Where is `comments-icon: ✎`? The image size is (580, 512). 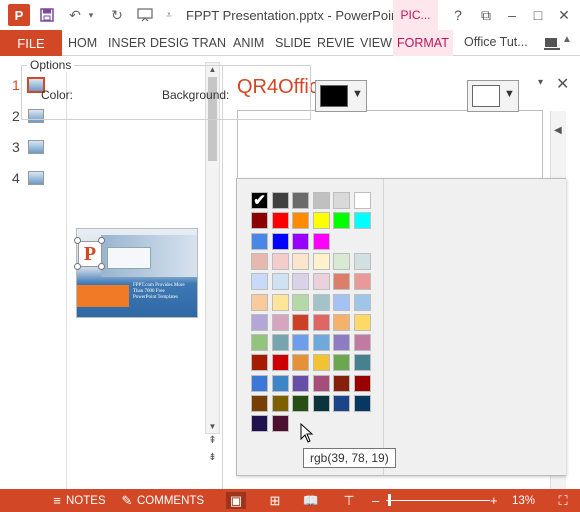 comments-icon: ✎ is located at coordinates (127, 500).